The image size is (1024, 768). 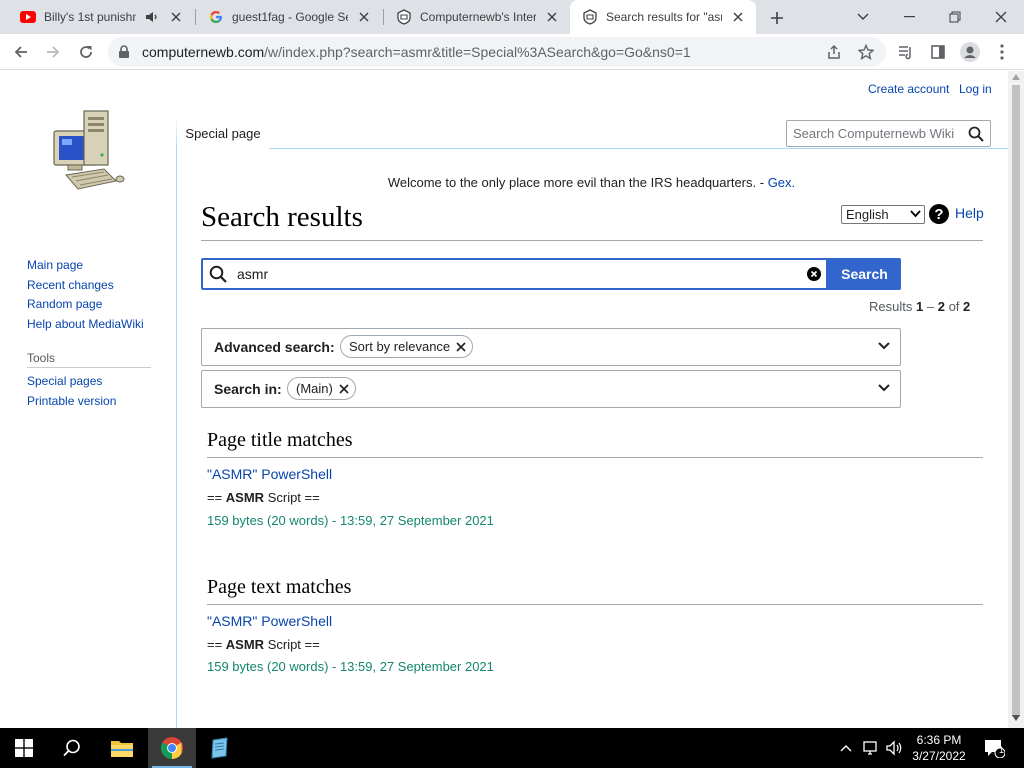 I want to click on tab-title: Billy's 1st punishme, so click(x=90, y=17).